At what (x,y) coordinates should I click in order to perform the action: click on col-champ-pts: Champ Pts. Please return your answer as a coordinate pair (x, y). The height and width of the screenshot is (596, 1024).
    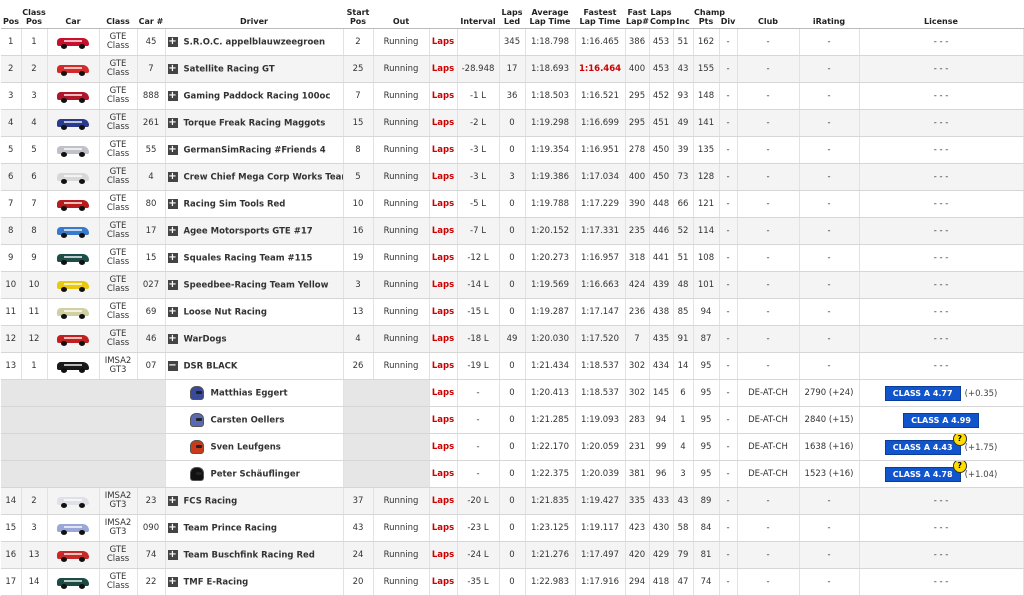
    Looking at the image, I should click on (709, 14).